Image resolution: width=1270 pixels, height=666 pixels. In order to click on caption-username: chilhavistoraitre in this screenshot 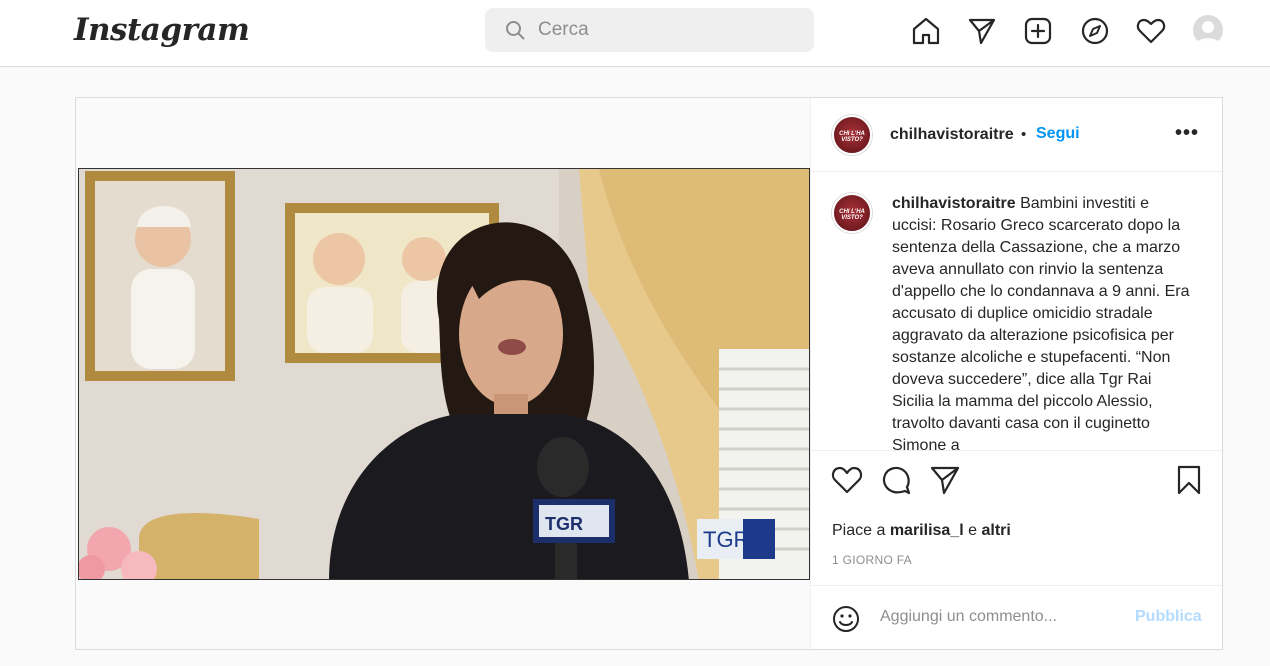, I will do `click(954, 203)`.